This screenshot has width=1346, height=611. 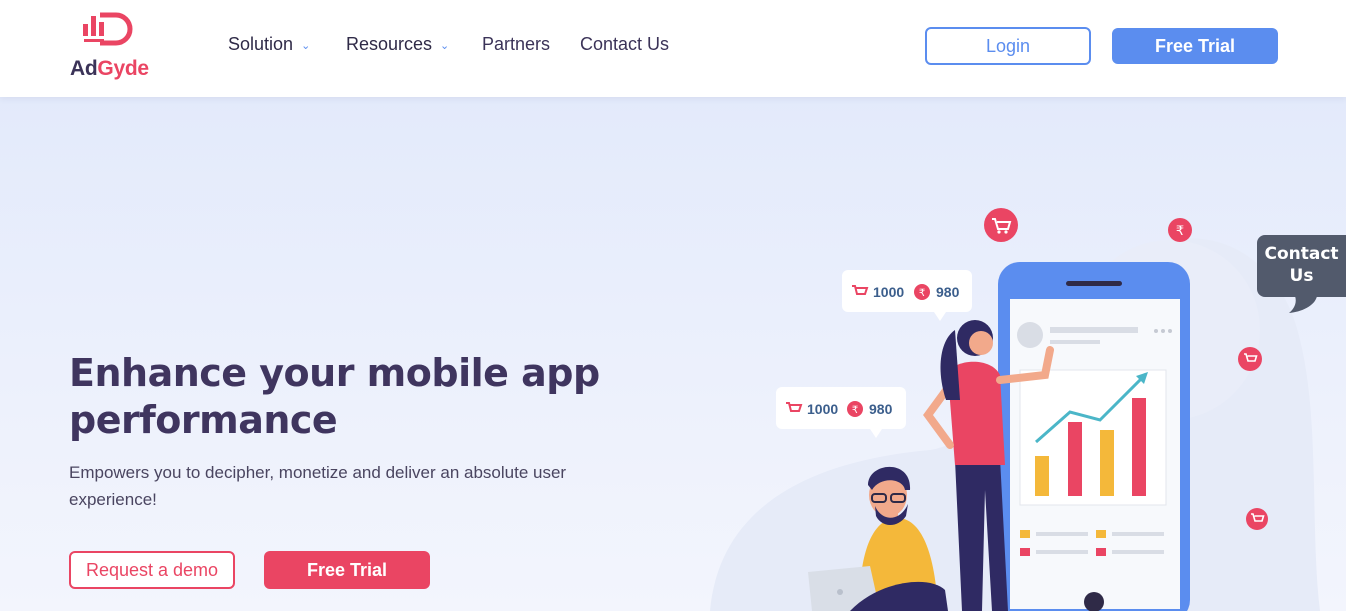 What do you see at coordinates (1195, 46) in the screenshot?
I see `free-trial-button: Free Trial` at bounding box center [1195, 46].